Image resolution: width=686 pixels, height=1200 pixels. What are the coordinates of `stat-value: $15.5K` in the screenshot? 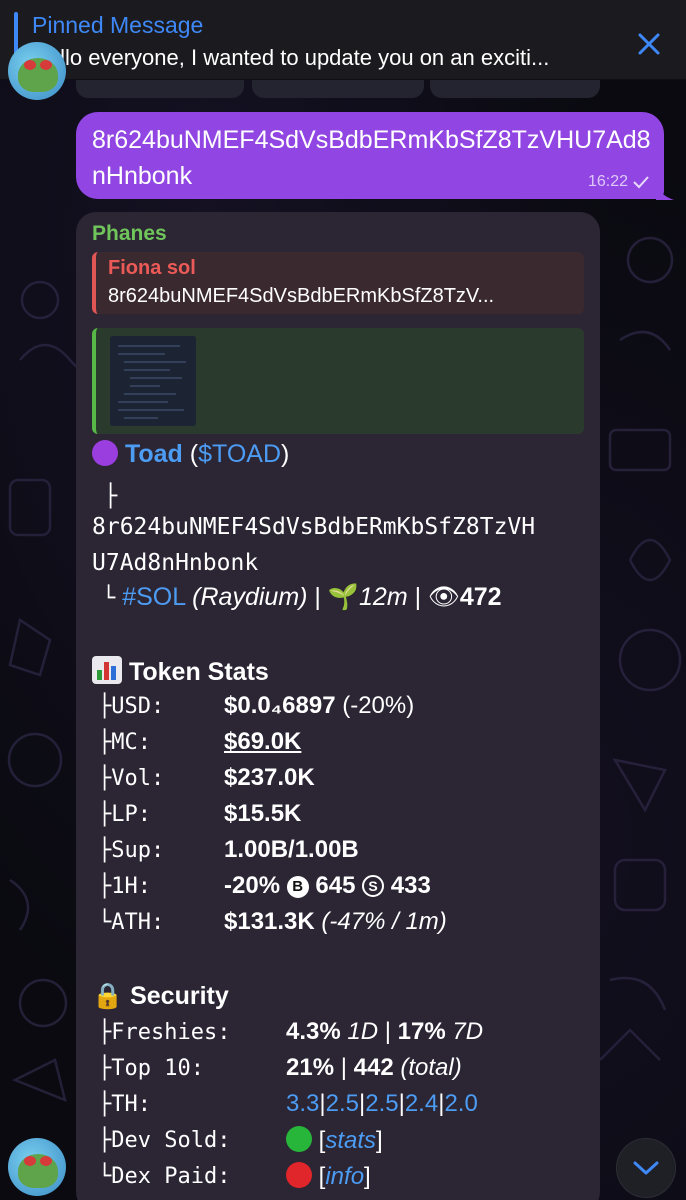 It's located at (263, 813).